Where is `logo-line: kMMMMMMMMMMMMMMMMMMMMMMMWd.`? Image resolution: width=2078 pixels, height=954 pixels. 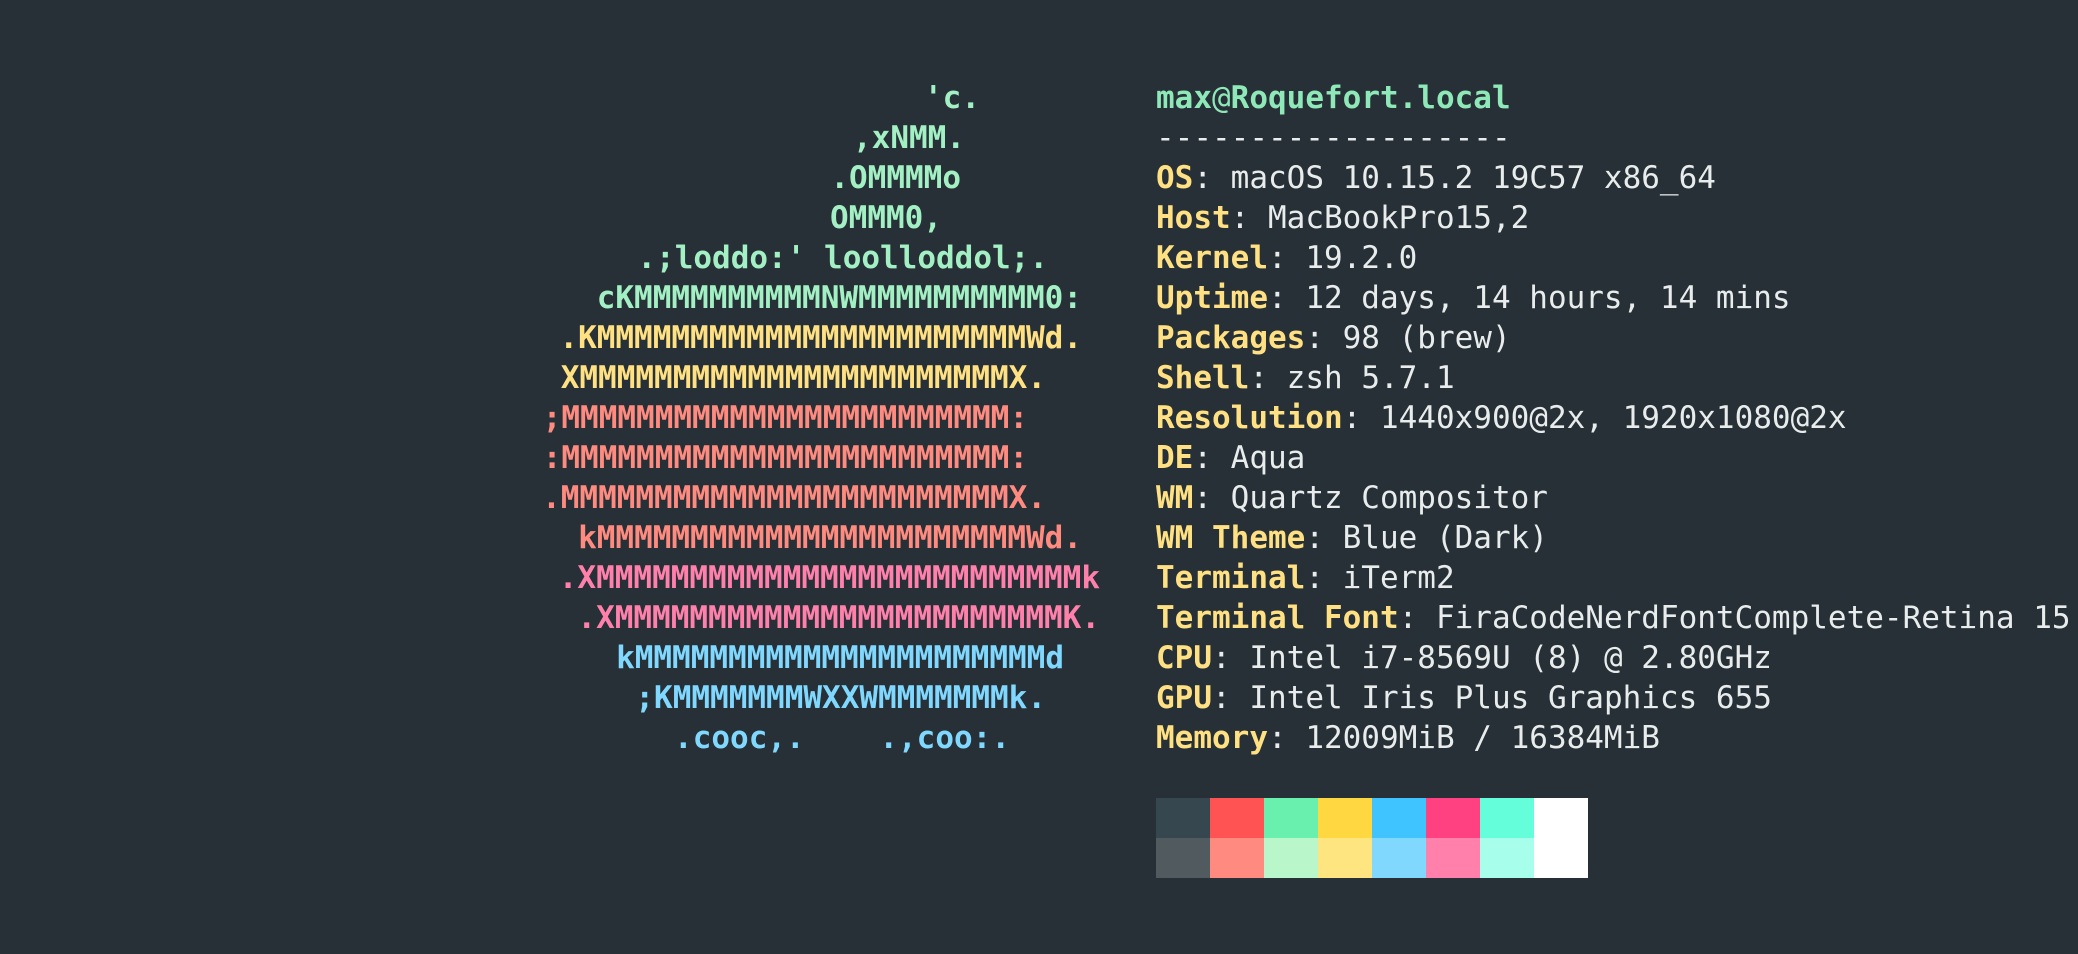
logo-line: kMMMMMMMMMMMMMMMMMMMMMMMWd. is located at coordinates (560, 538).